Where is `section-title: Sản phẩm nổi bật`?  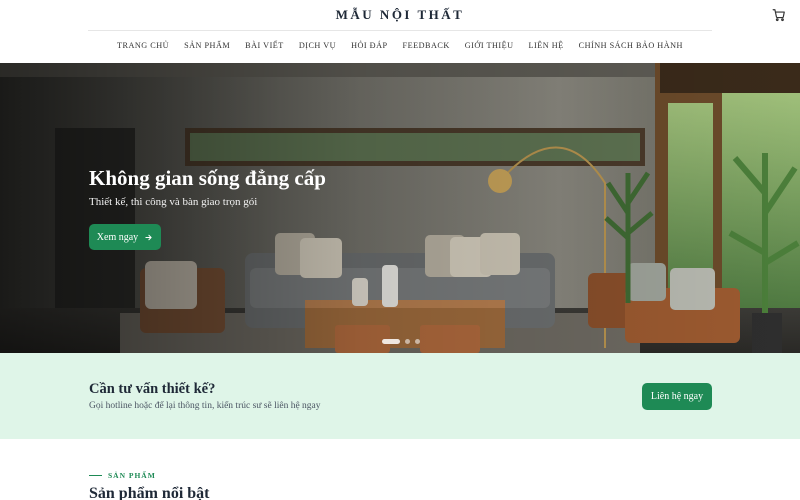
section-title: Sản phẩm nổi bật is located at coordinates (149, 492).